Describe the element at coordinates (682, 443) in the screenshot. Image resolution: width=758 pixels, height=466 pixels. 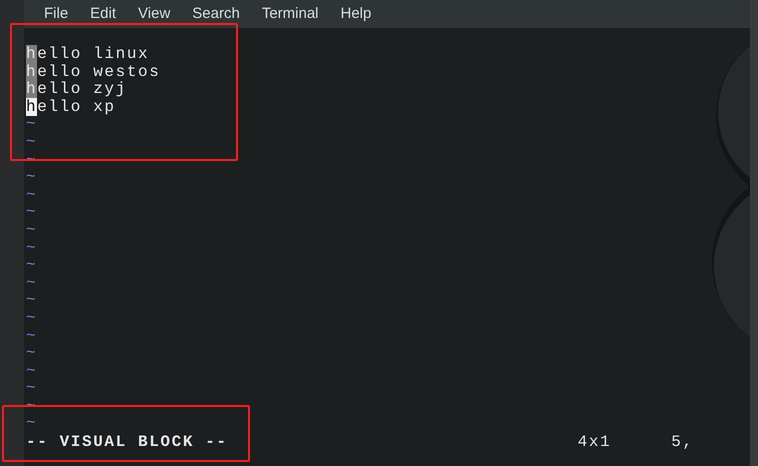
I see `cursor-position: 5,` at that location.